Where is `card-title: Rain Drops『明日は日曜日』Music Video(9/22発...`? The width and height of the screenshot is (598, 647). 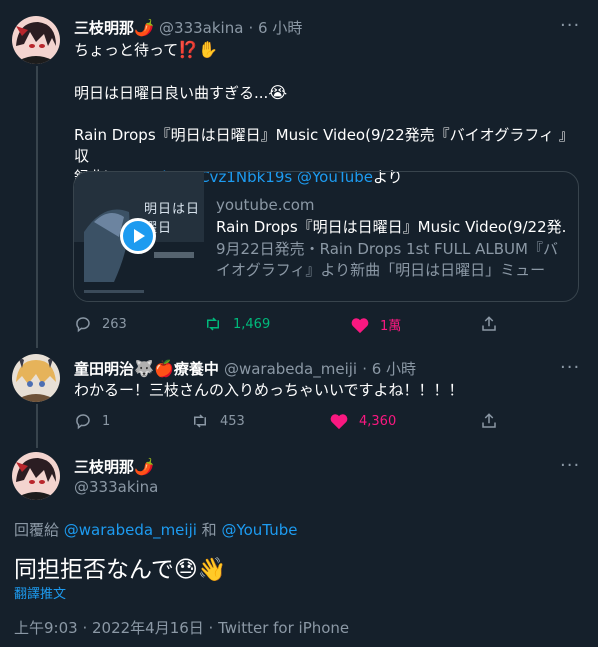
card-title: Rain Drops『明日は日曜日』Music Video(9/22発... is located at coordinates (391, 227).